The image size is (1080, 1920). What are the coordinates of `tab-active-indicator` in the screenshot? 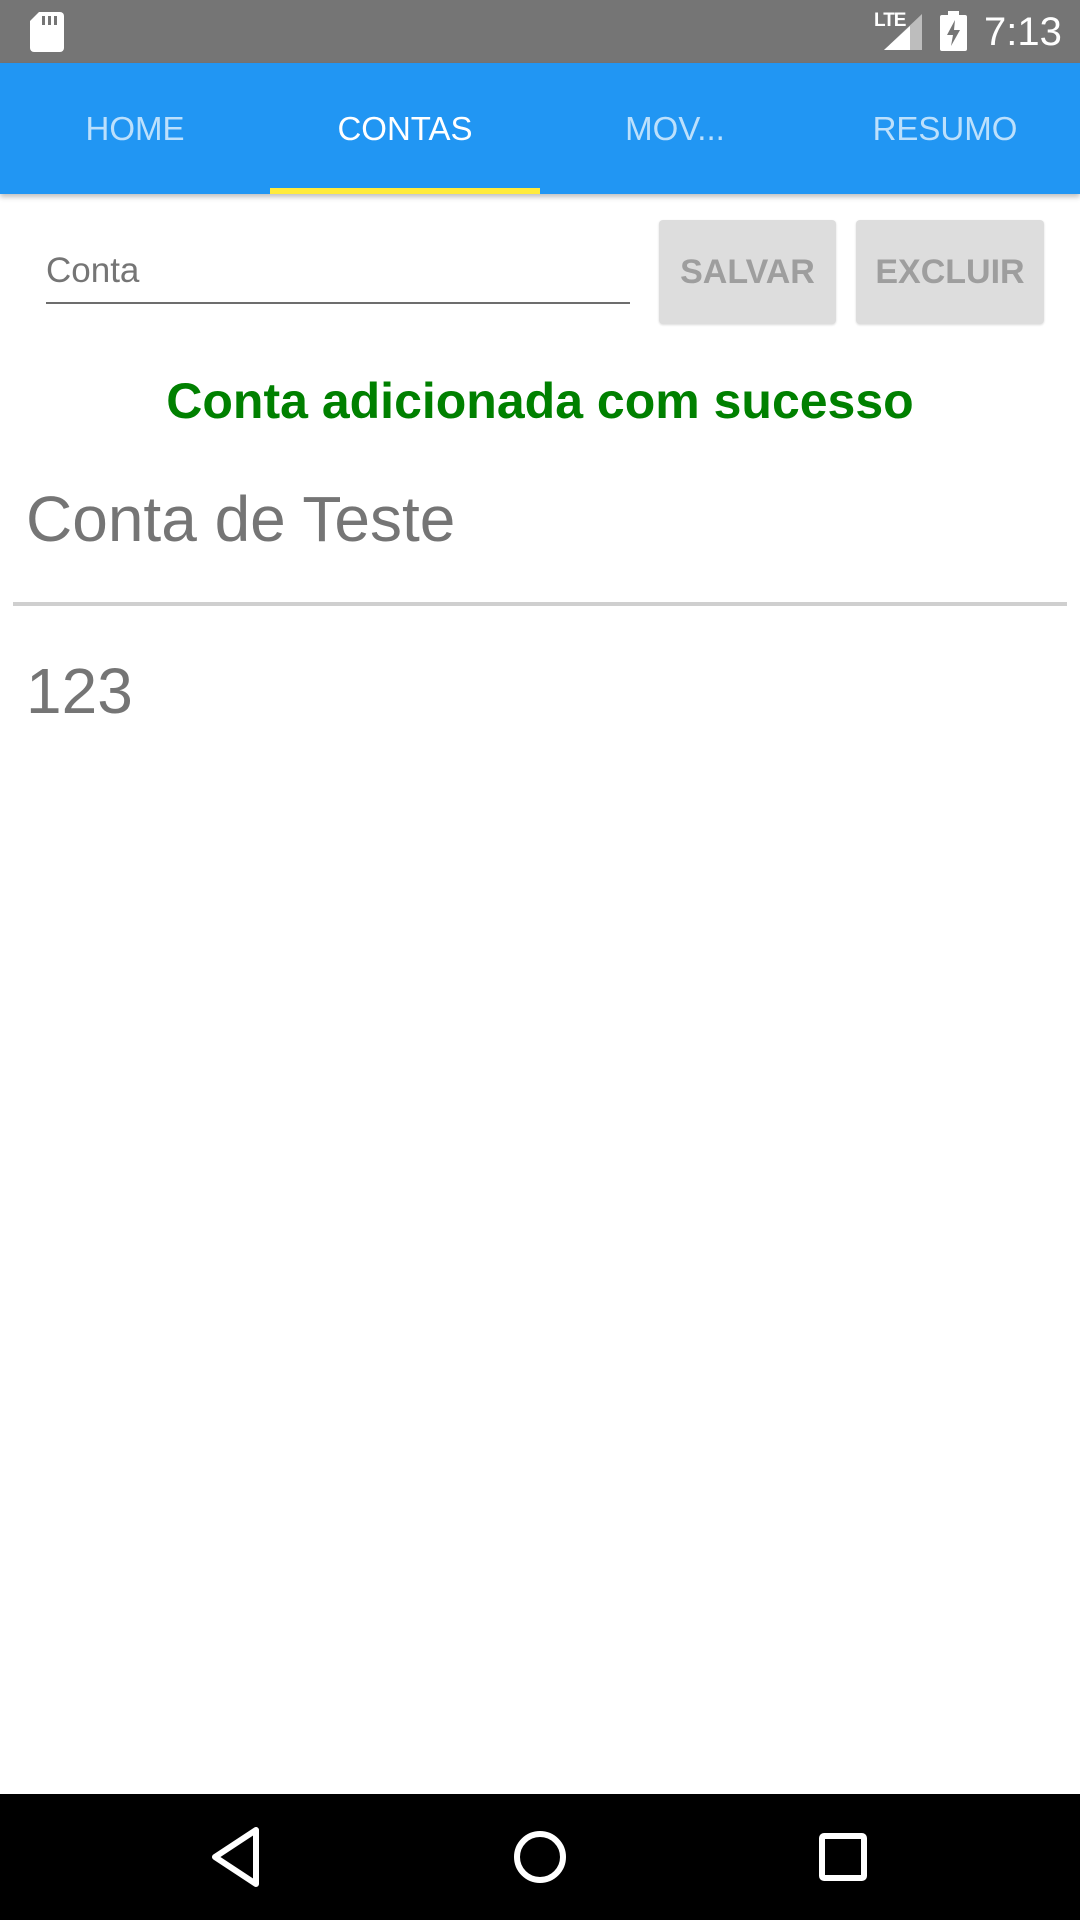 It's located at (405, 191).